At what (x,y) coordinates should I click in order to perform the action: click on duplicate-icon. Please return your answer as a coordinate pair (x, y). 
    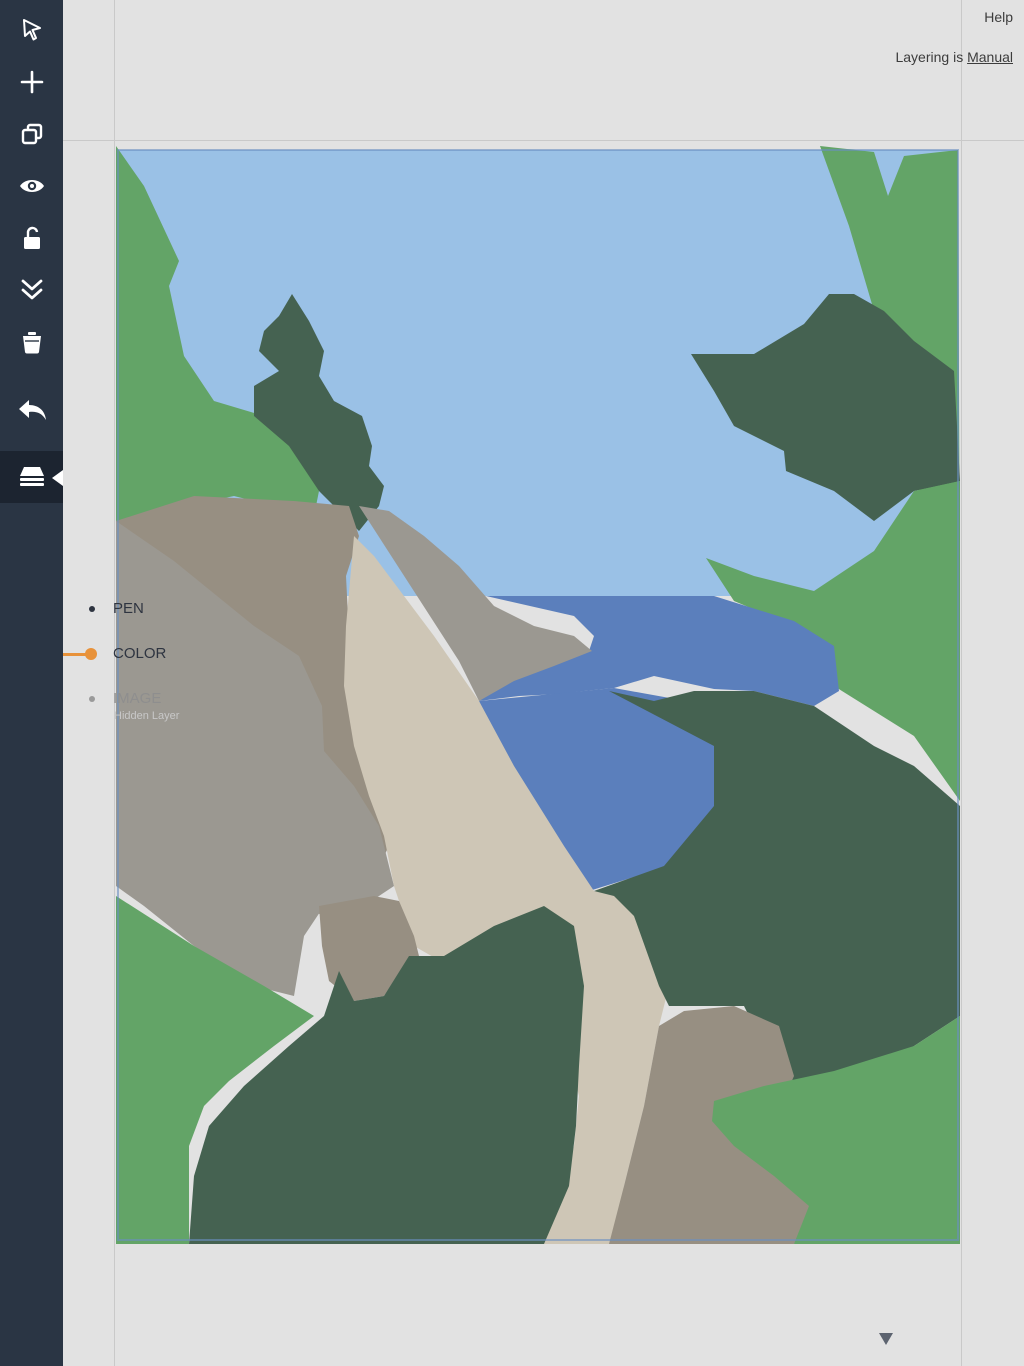
    Looking at the image, I should click on (31, 134).